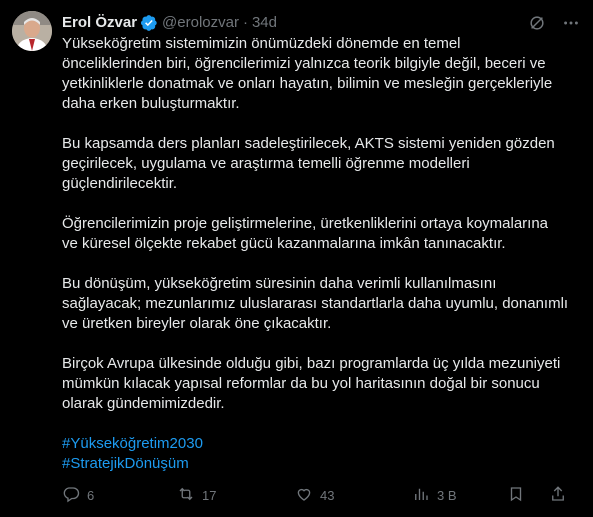 The height and width of the screenshot is (517, 593). I want to click on action-bar: 6 17 43 3 B, so click(322, 495).